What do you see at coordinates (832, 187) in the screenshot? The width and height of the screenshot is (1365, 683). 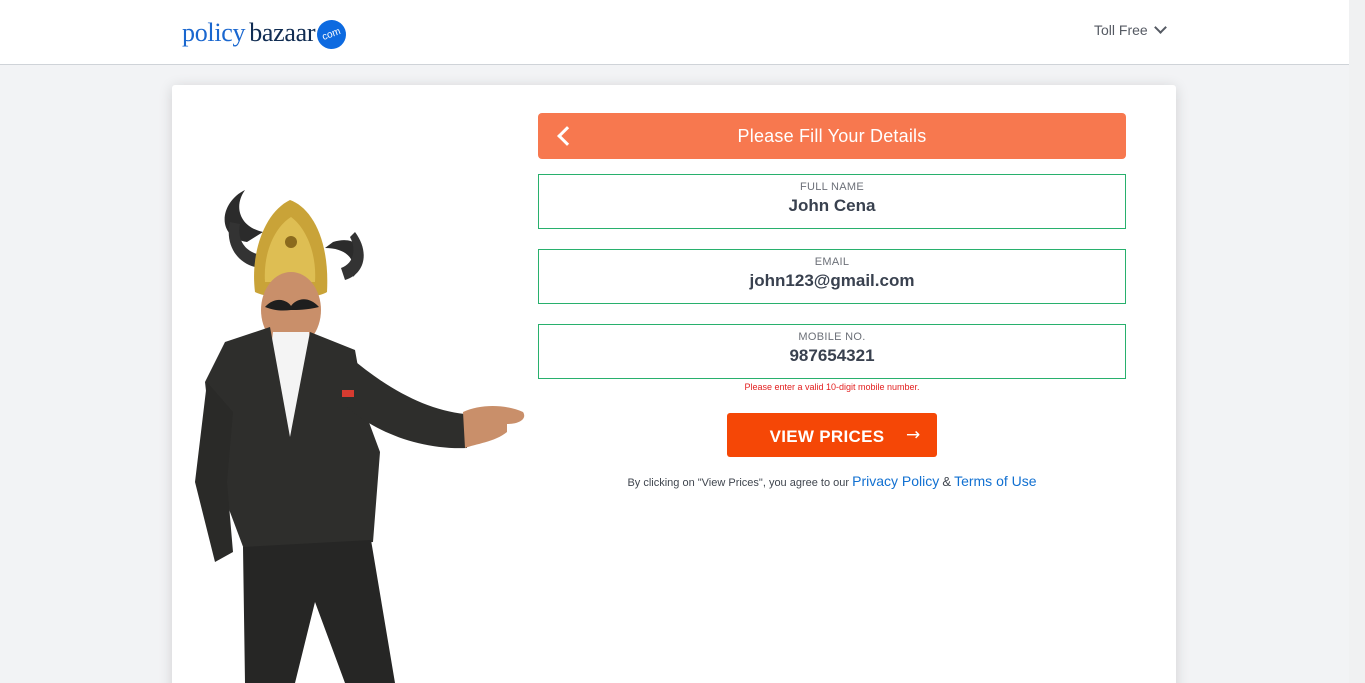 I see `full-name-label: FULL NAME` at bounding box center [832, 187].